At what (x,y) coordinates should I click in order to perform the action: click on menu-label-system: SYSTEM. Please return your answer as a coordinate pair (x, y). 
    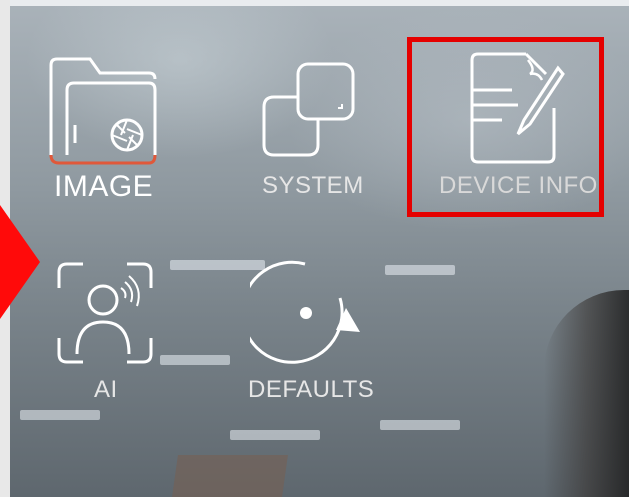
    Looking at the image, I should click on (313, 186).